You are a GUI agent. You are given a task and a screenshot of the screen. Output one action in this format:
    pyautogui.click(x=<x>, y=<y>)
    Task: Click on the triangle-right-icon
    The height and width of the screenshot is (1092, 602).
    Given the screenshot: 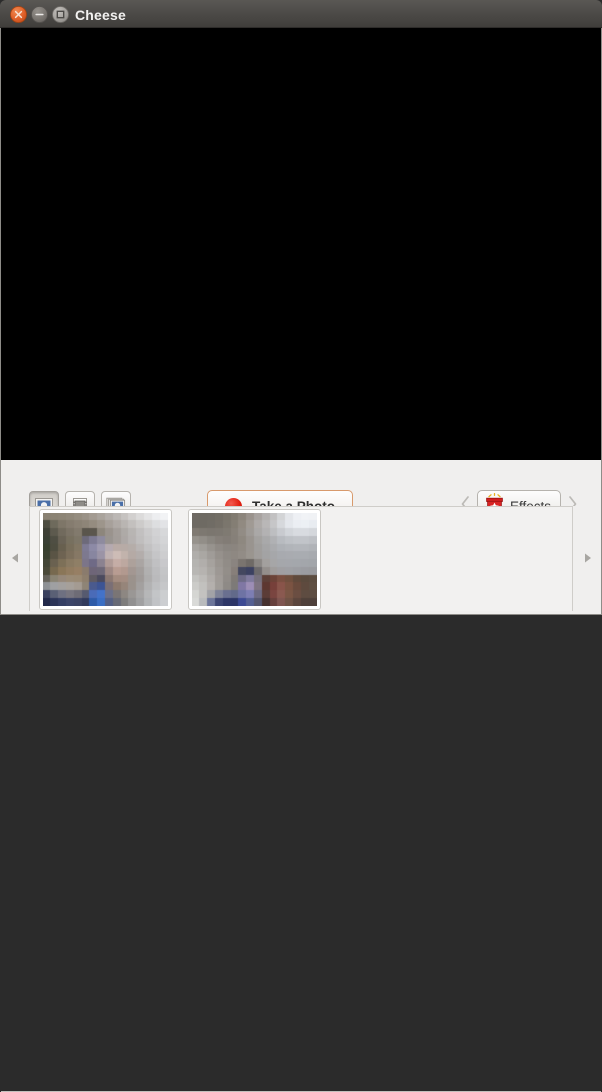 What is the action you would take?
    pyautogui.click(x=587, y=560)
    